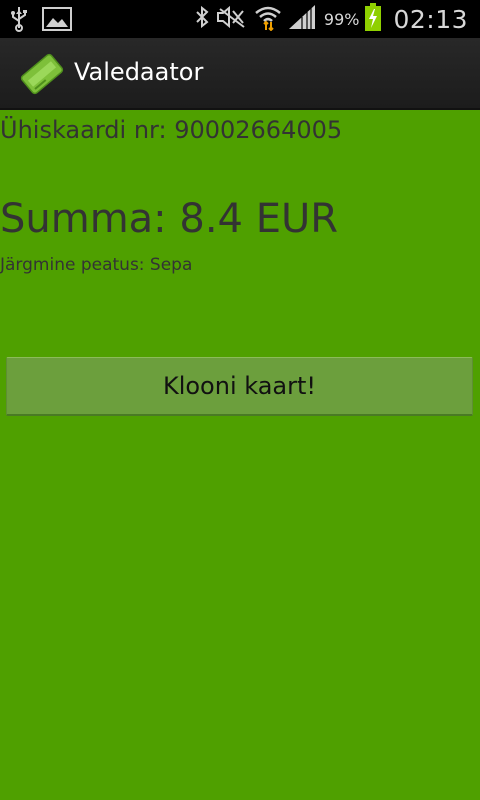  Describe the element at coordinates (171, 130) in the screenshot. I see `card-number-label: Ühiskaardi nr: 90002664005` at that location.